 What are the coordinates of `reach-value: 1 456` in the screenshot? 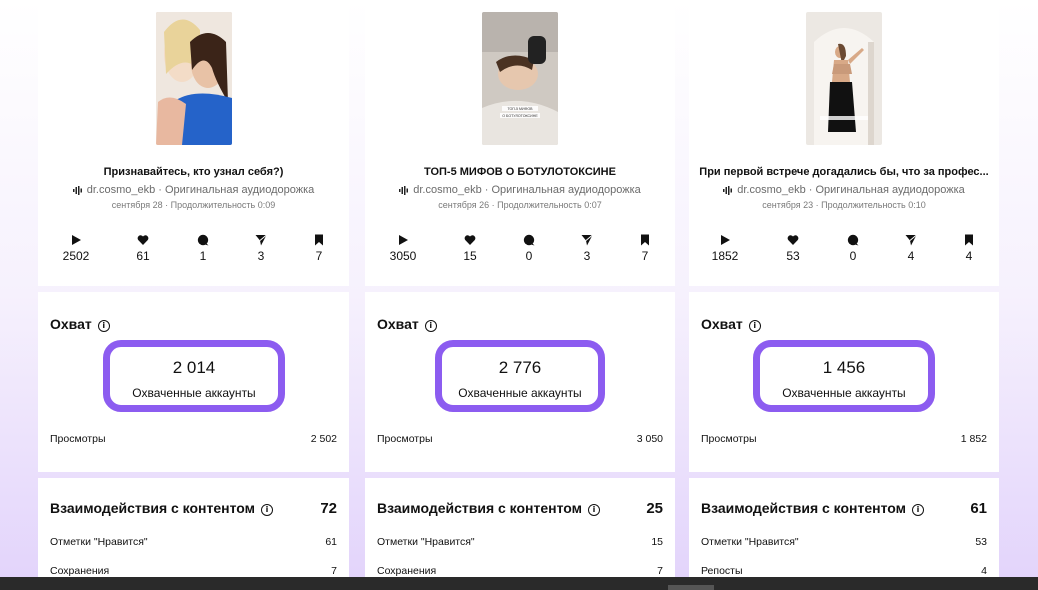 It's located at (844, 367).